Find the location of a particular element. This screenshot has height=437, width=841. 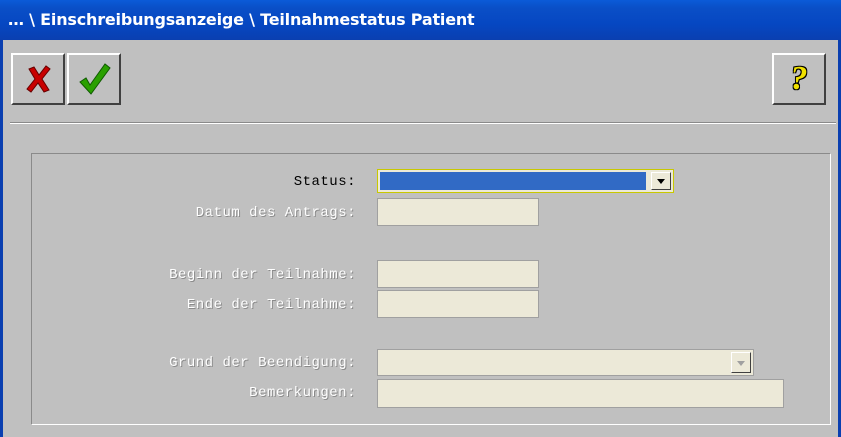

grund-beendigung-dropdown-button is located at coordinates (741, 362).